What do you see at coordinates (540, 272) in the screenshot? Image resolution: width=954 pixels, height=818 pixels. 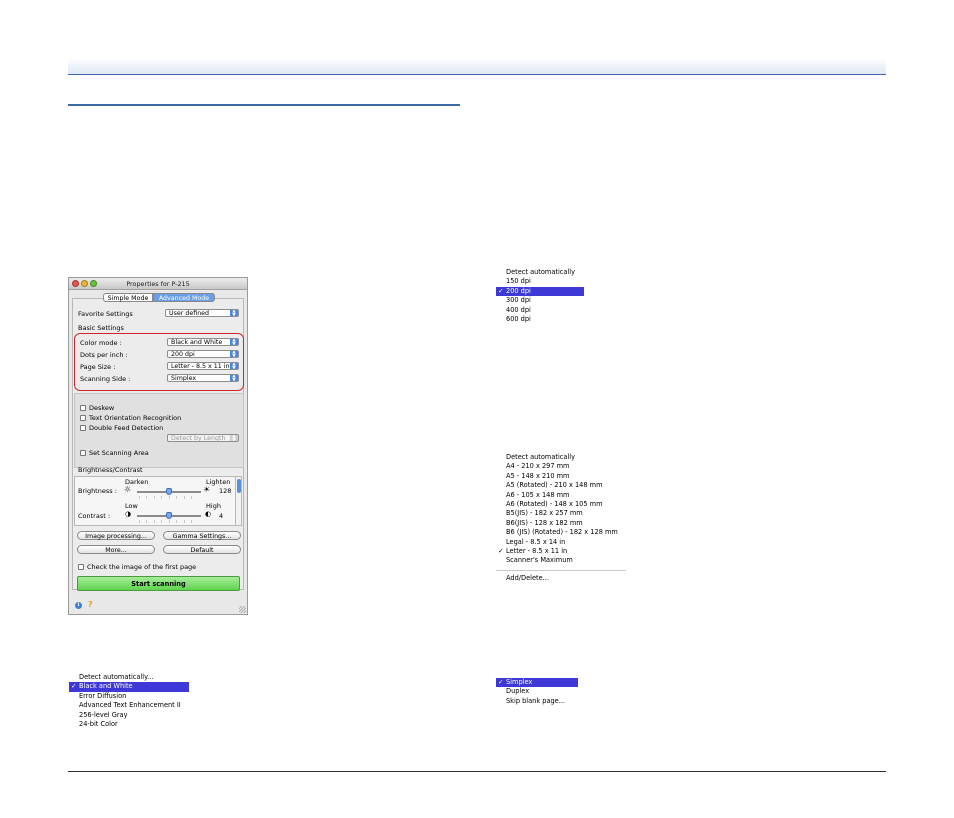 I see `dpi-menu-item: Detect automatically` at bounding box center [540, 272].